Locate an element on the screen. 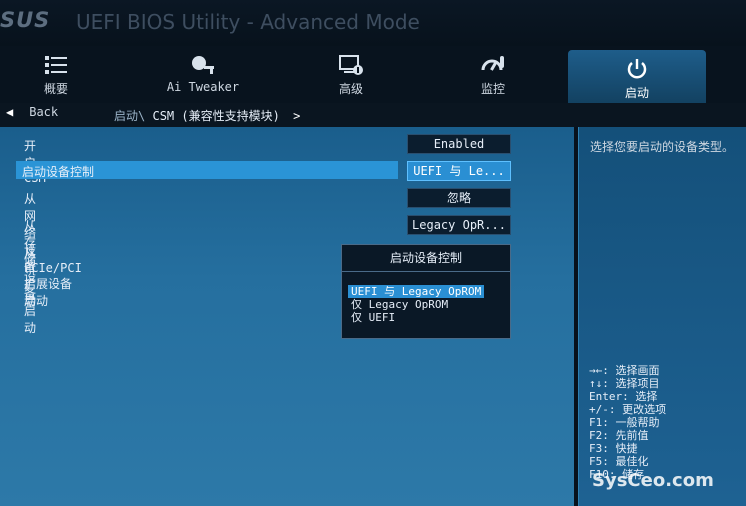 The height and width of the screenshot is (506, 746). key-hint: F3: 快捷 is located at coordinates (613, 448).